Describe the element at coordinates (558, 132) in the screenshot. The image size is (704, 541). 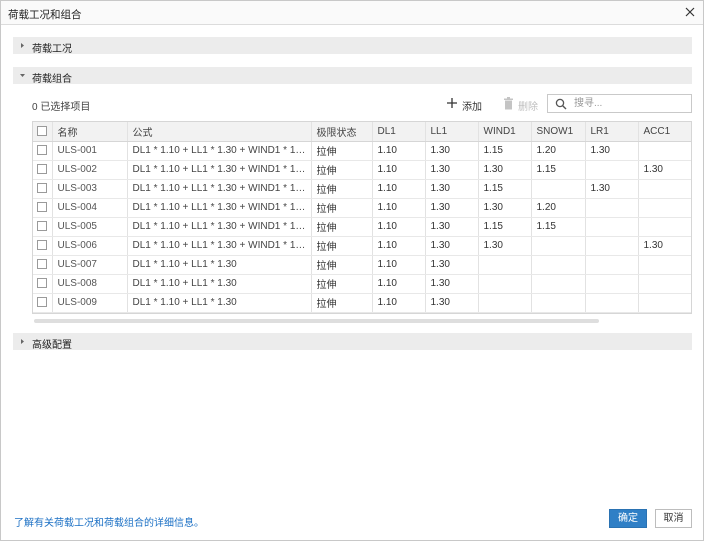
I see `header-snow1: SNOW1` at that location.